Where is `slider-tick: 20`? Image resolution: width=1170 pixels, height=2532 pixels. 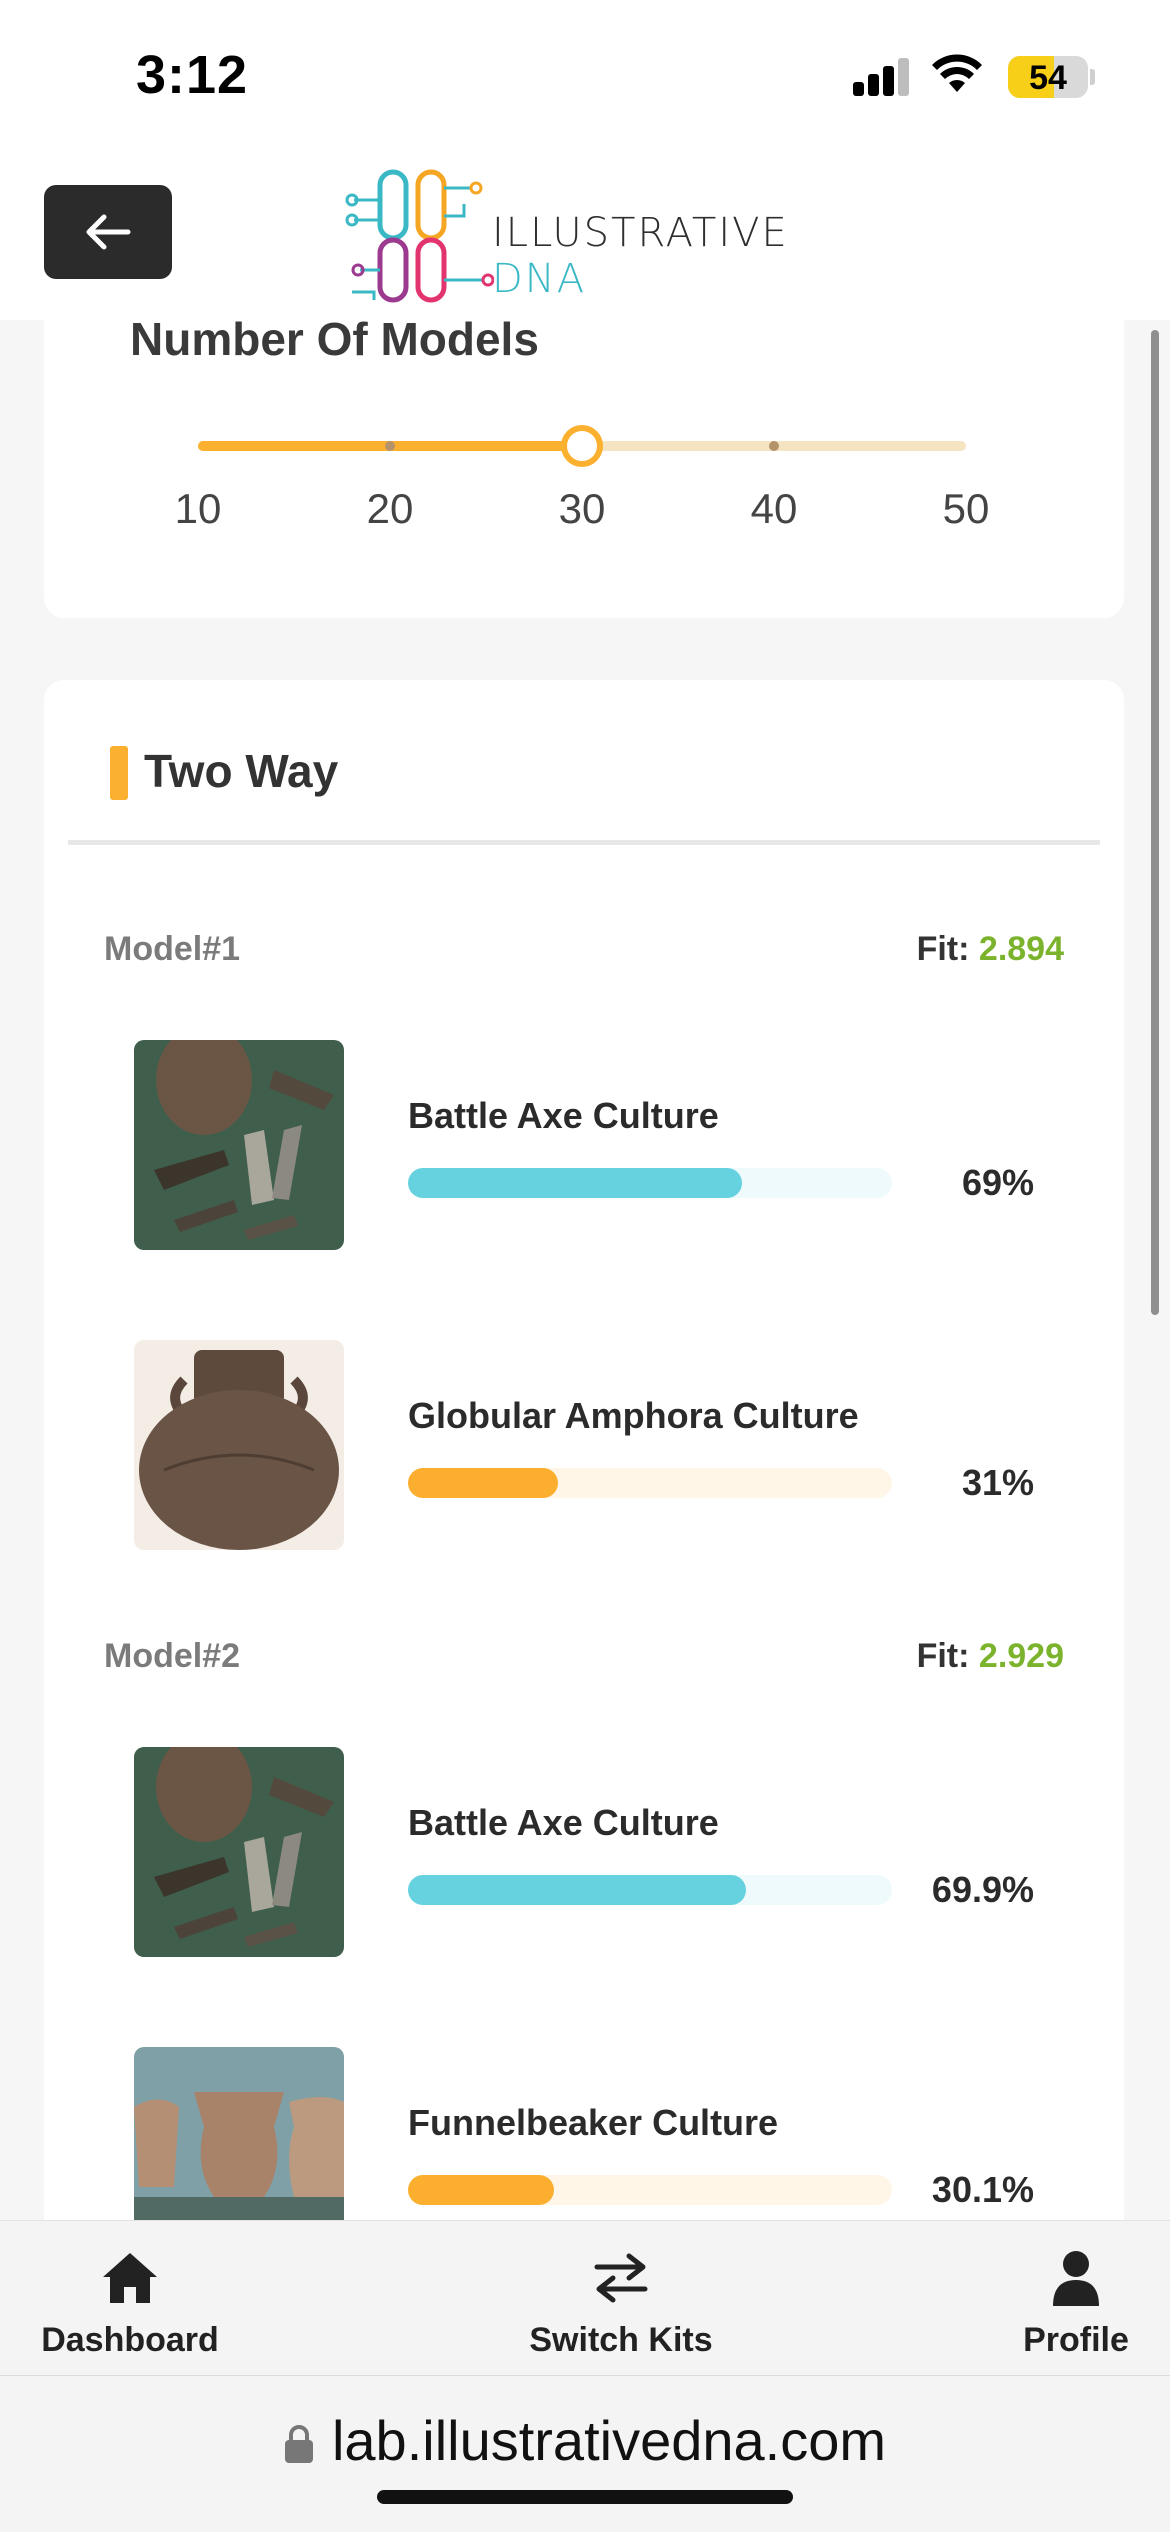
slider-tick: 20 is located at coordinates (390, 509).